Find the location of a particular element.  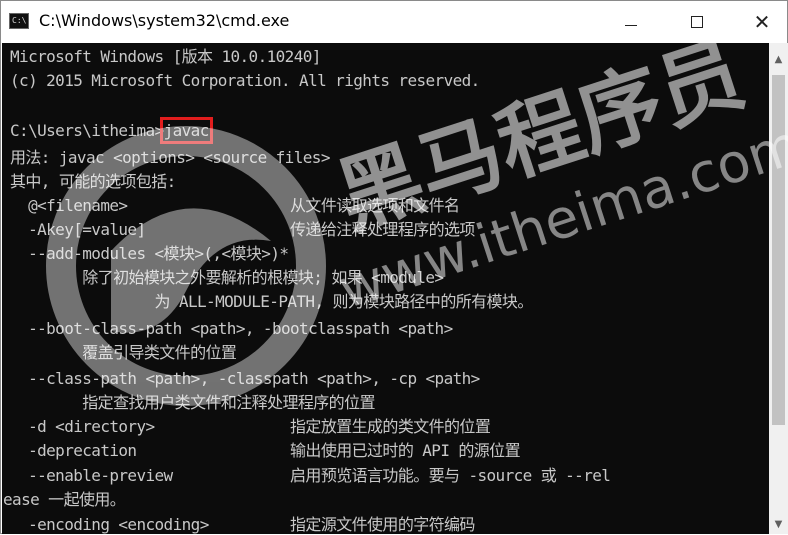

console-line: 为 ALL-MODULE-PATH, 则为模块路径中的所有模块。 is located at coordinates (272, 301).